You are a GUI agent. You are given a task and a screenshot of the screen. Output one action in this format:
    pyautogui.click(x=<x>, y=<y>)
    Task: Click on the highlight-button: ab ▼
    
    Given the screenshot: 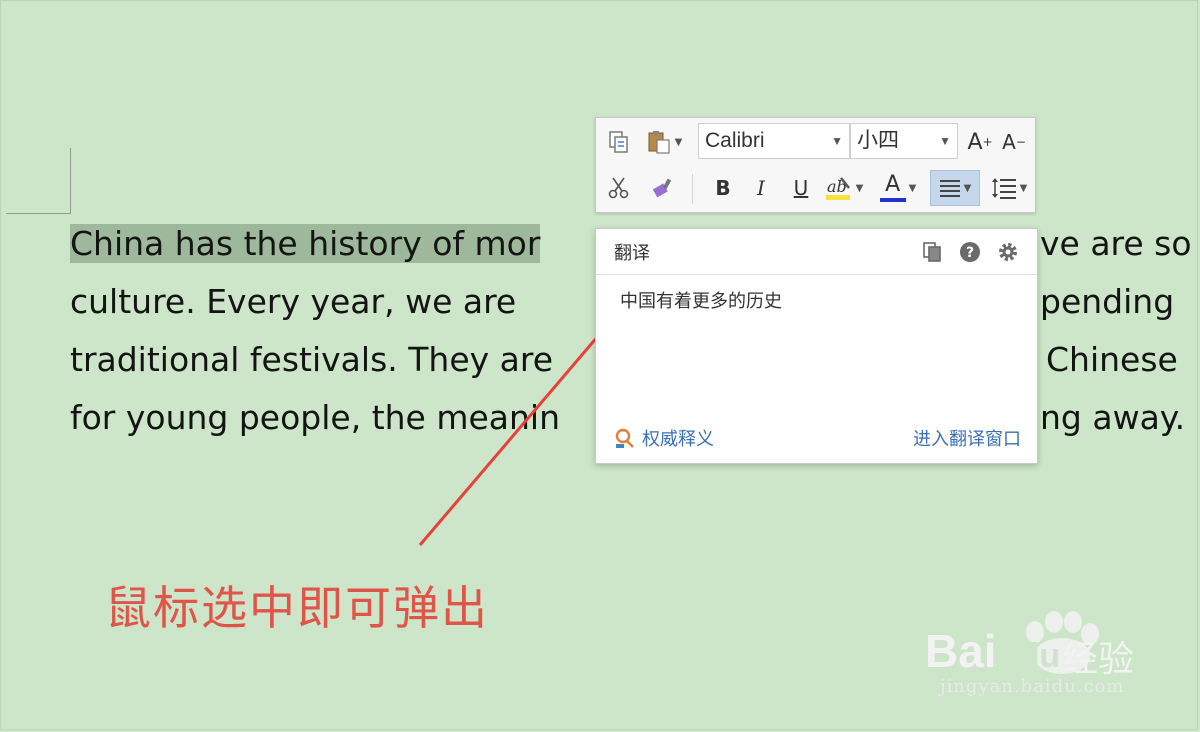 What is the action you would take?
    pyautogui.click(x=844, y=188)
    